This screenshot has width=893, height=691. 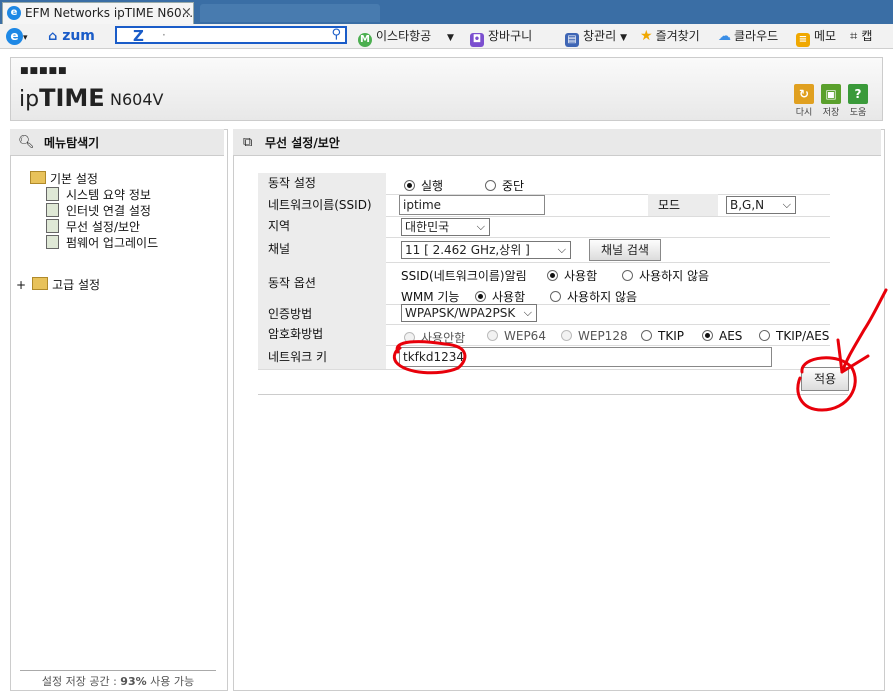 I want to click on annotation-circle-key, so click(x=429, y=357).